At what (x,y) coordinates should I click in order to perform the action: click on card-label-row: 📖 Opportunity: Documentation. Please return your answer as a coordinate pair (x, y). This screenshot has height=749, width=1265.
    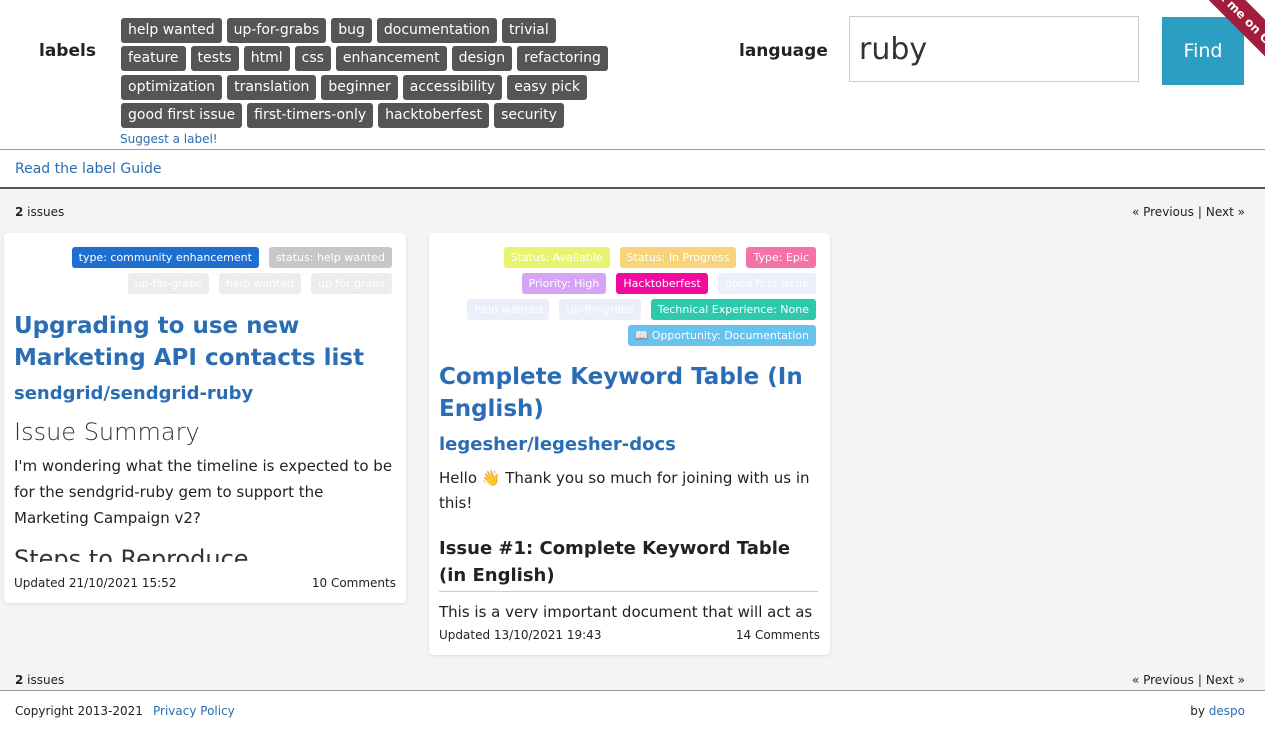
    Looking at the image, I should click on (721, 335).